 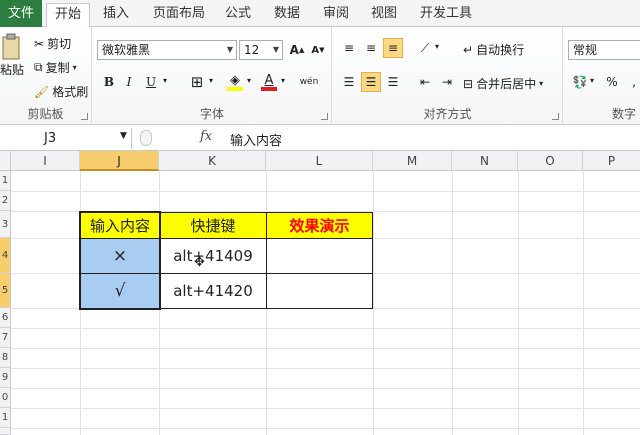 What do you see at coordinates (318, 50) in the screenshot?
I see `decrease-font-icon: A ▼` at bounding box center [318, 50].